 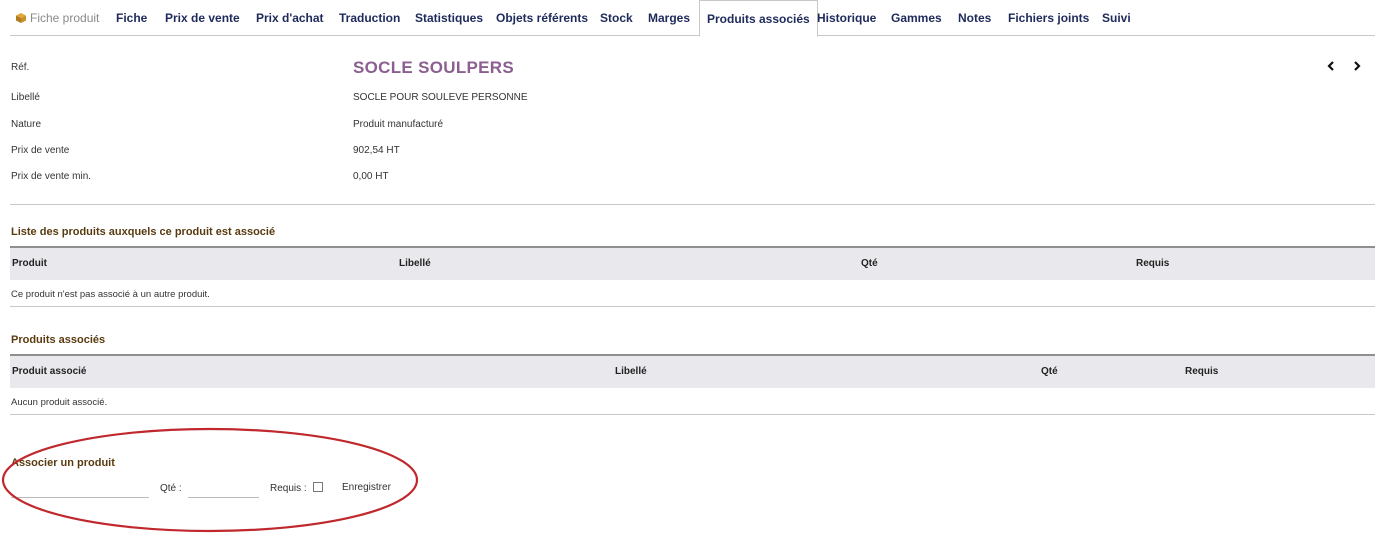 I want to click on associated-products-table-header: Produit associé Libellé Qté Requis, so click(x=692, y=372).